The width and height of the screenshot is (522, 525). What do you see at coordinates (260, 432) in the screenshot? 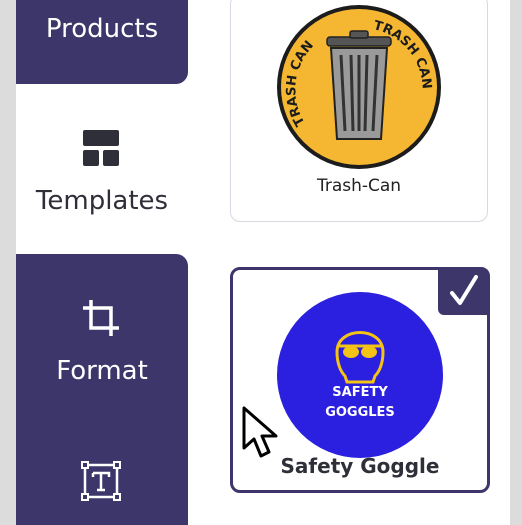
I see `mouse-pointer-icon` at bounding box center [260, 432].